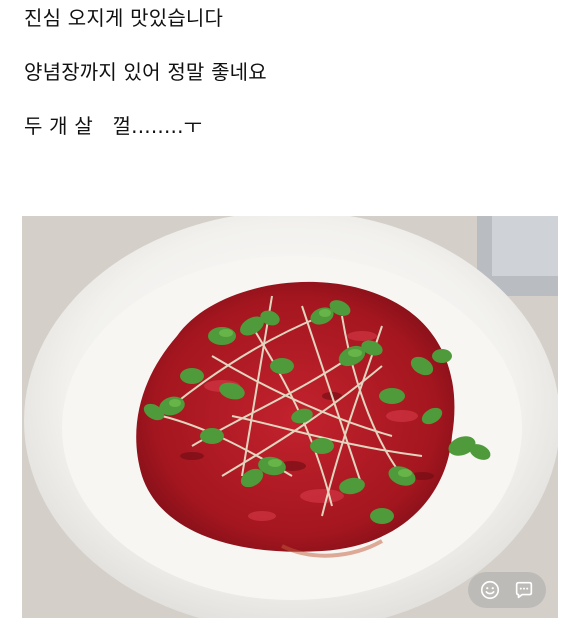  What do you see at coordinates (490, 590) in the screenshot?
I see `smile-icon` at bounding box center [490, 590].